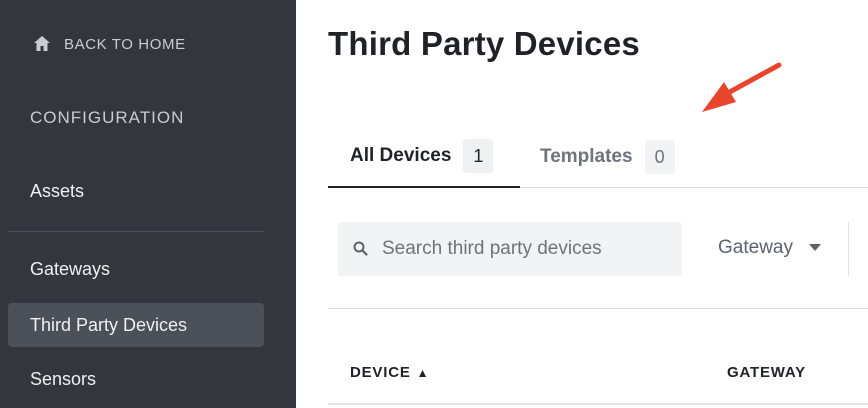 The image size is (868, 408). I want to click on sort-ascending-icon: ▲, so click(423, 373).